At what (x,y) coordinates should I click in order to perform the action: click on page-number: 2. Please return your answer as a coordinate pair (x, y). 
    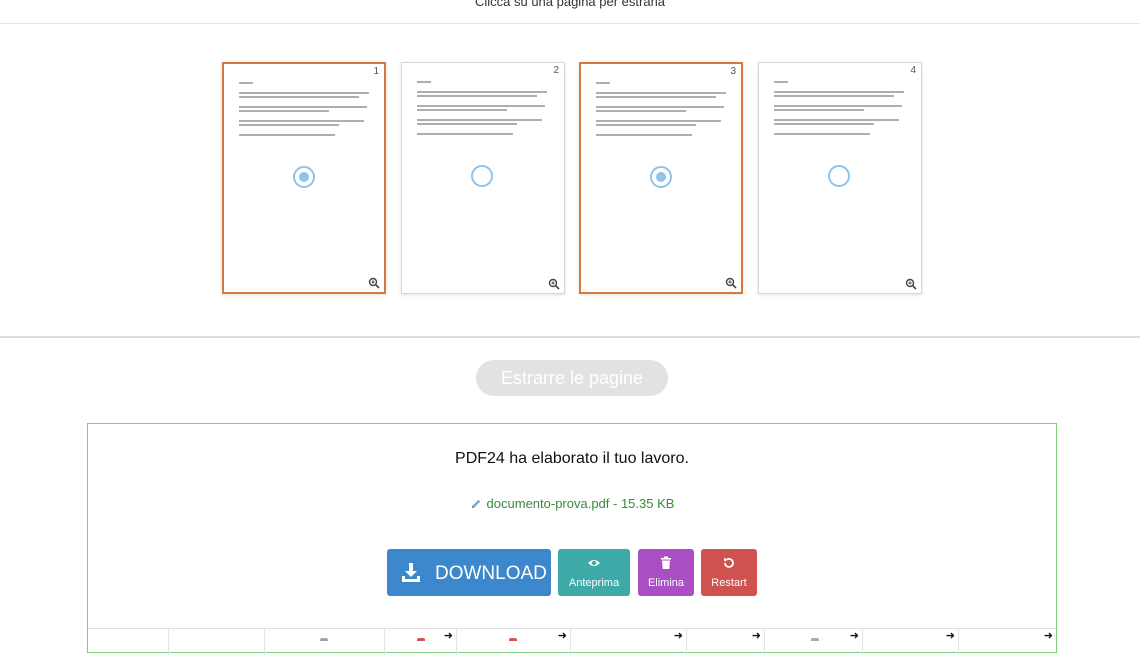
    Looking at the image, I should click on (556, 70).